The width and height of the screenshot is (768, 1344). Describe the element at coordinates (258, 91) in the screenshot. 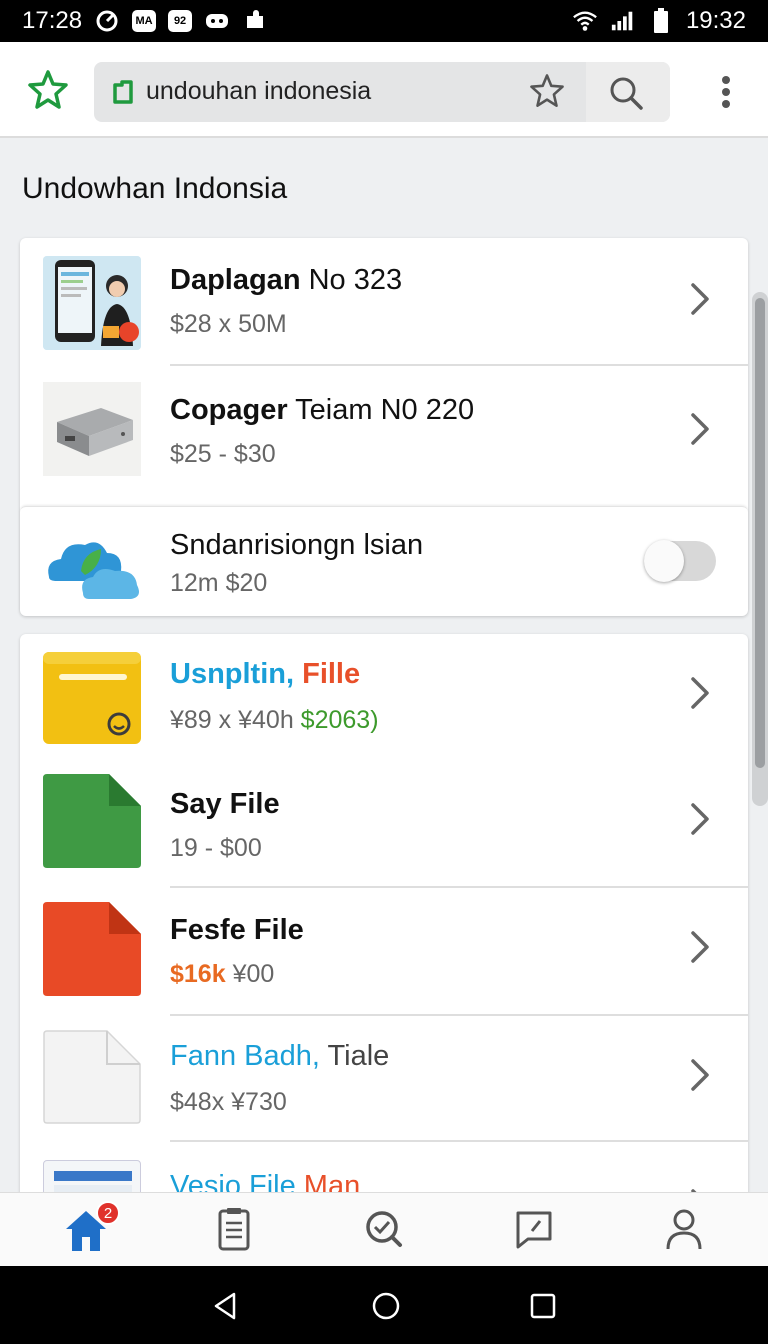

I see `url-text: undouhan indonesia` at that location.